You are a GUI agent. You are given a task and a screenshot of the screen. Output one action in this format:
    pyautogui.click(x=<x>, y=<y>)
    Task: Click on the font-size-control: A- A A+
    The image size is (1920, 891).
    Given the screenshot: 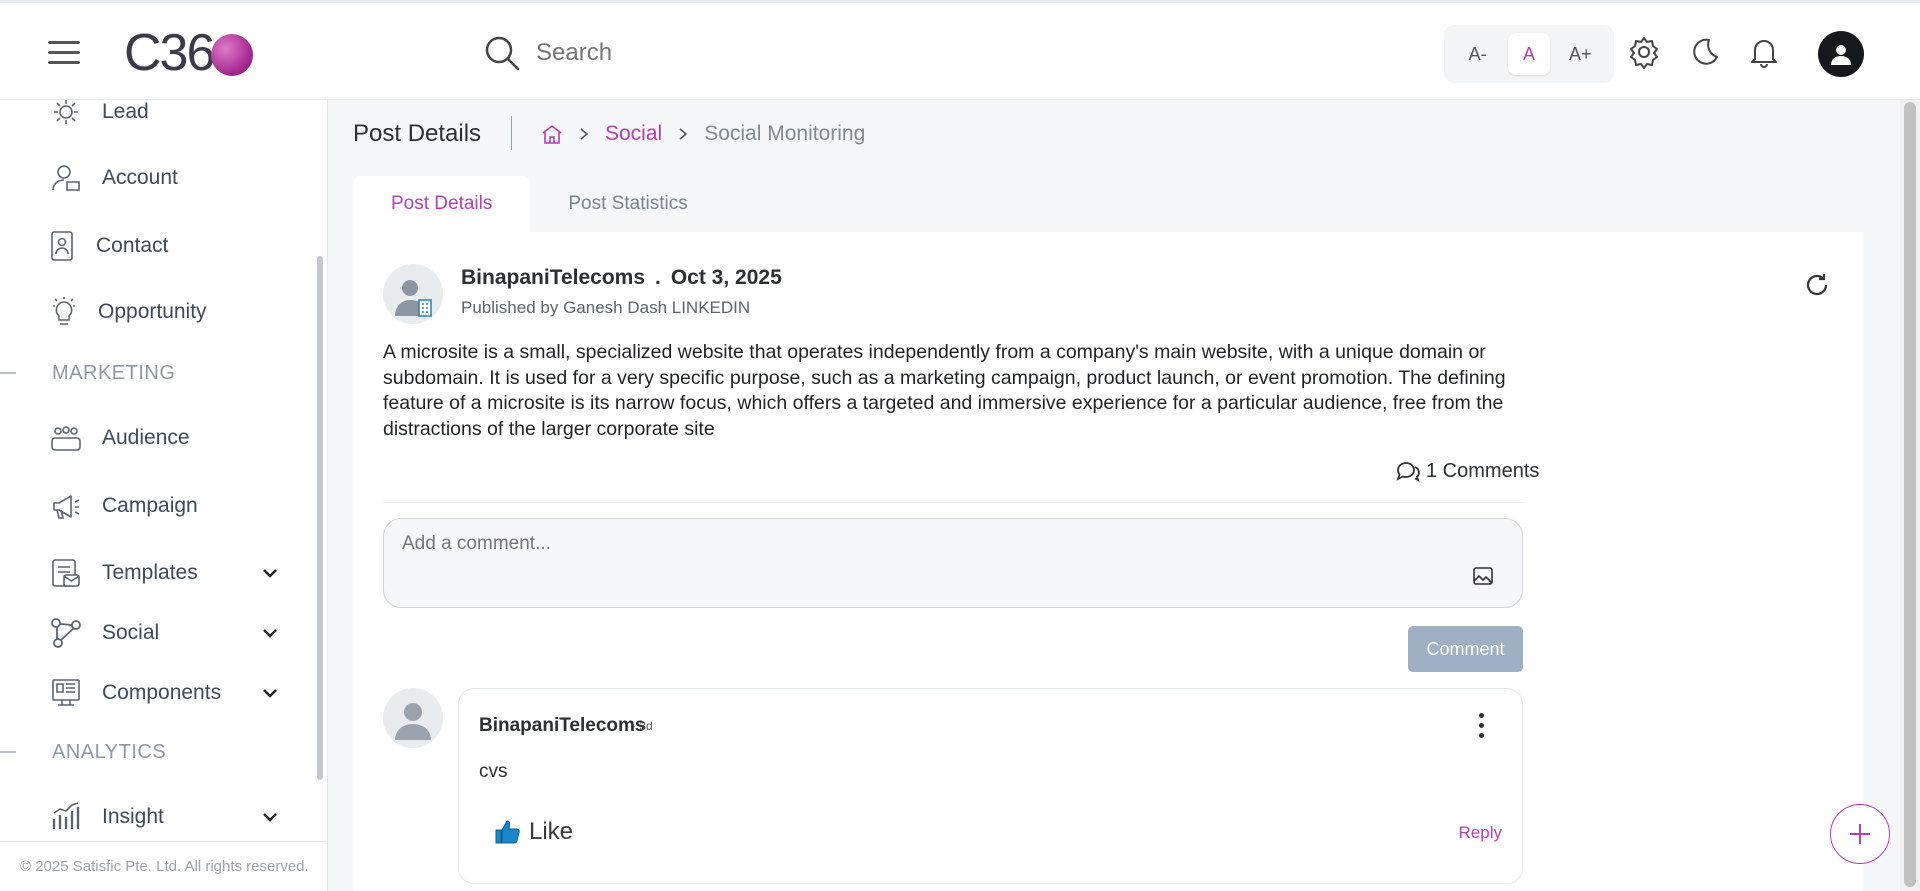 What is the action you would take?
    pyautogui.click(x=1529, y=54)
    